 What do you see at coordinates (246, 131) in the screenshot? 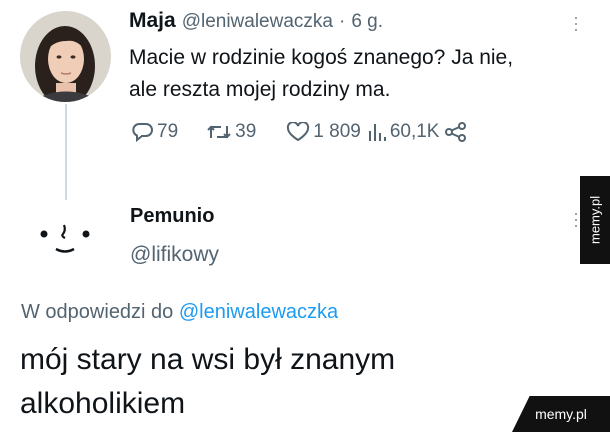
I see `retweet-count: 39` at bounding box center [246, 131].